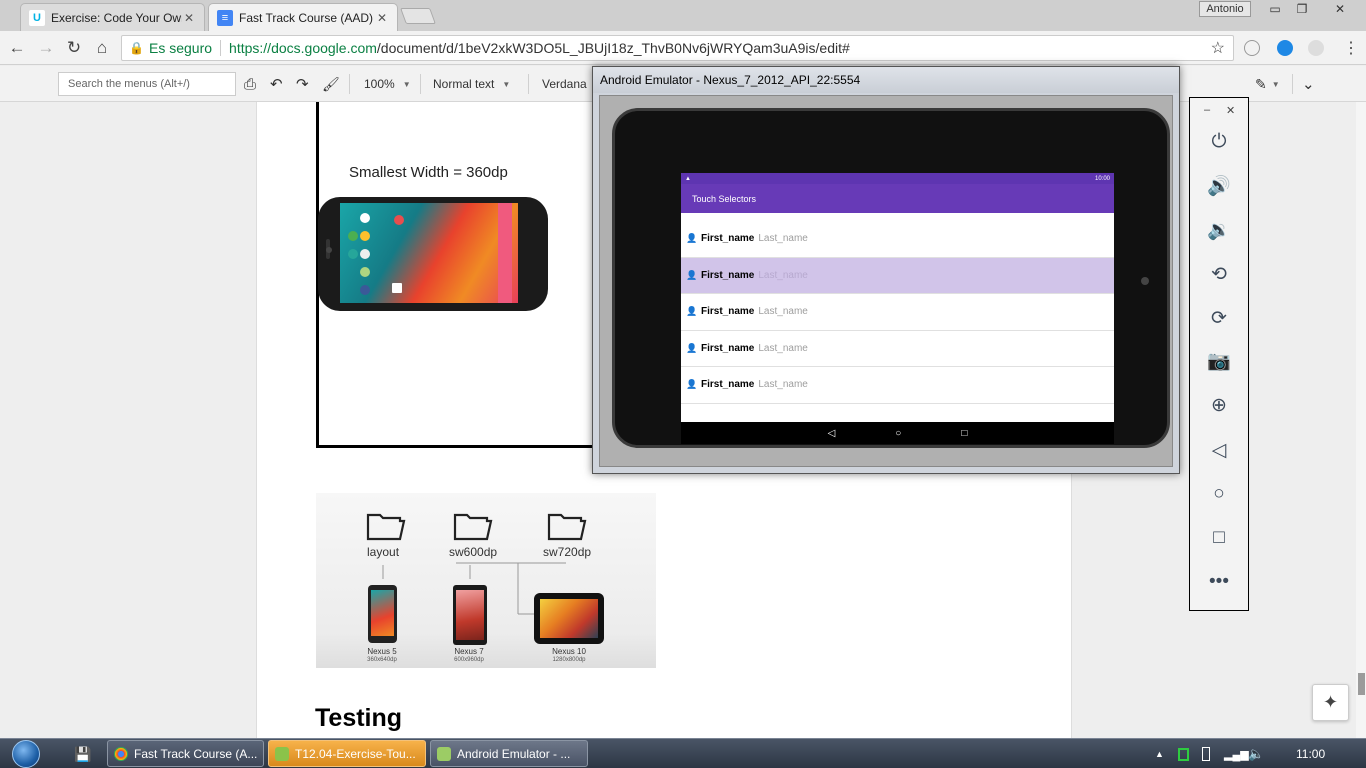 The width and height of the screenshot is (1366, 768). What do you see at coordinates (121, 753) in the screenshot?
I see `chrome-icon` at bounding box center [121, 753].